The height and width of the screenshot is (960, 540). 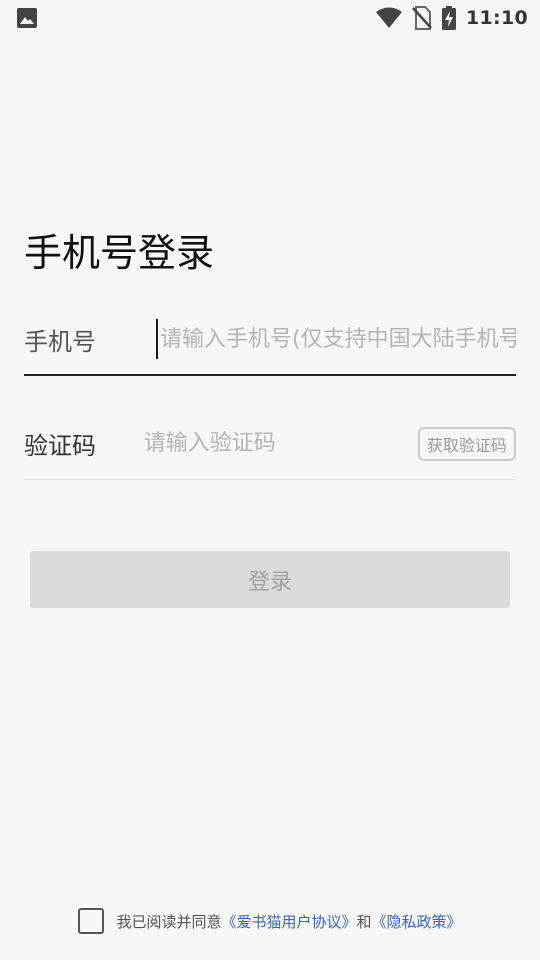 I want to click on get-code-button: 获取验证码, so click(x=466, y=443).